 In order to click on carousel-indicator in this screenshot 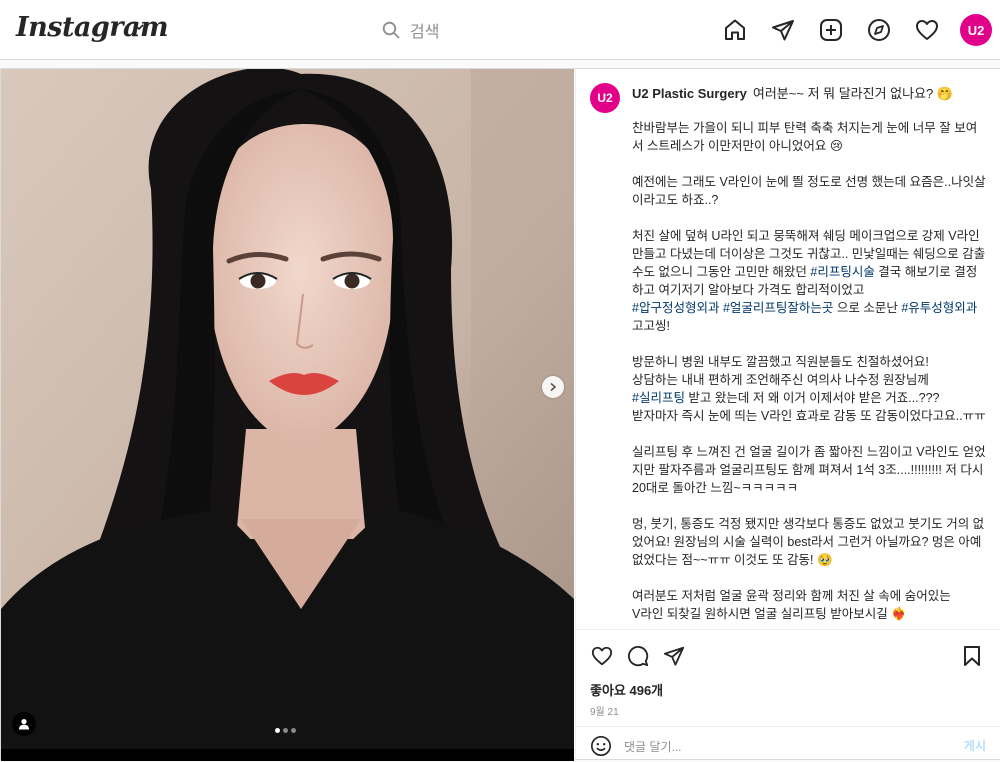, I will do `click(285, 730)`.